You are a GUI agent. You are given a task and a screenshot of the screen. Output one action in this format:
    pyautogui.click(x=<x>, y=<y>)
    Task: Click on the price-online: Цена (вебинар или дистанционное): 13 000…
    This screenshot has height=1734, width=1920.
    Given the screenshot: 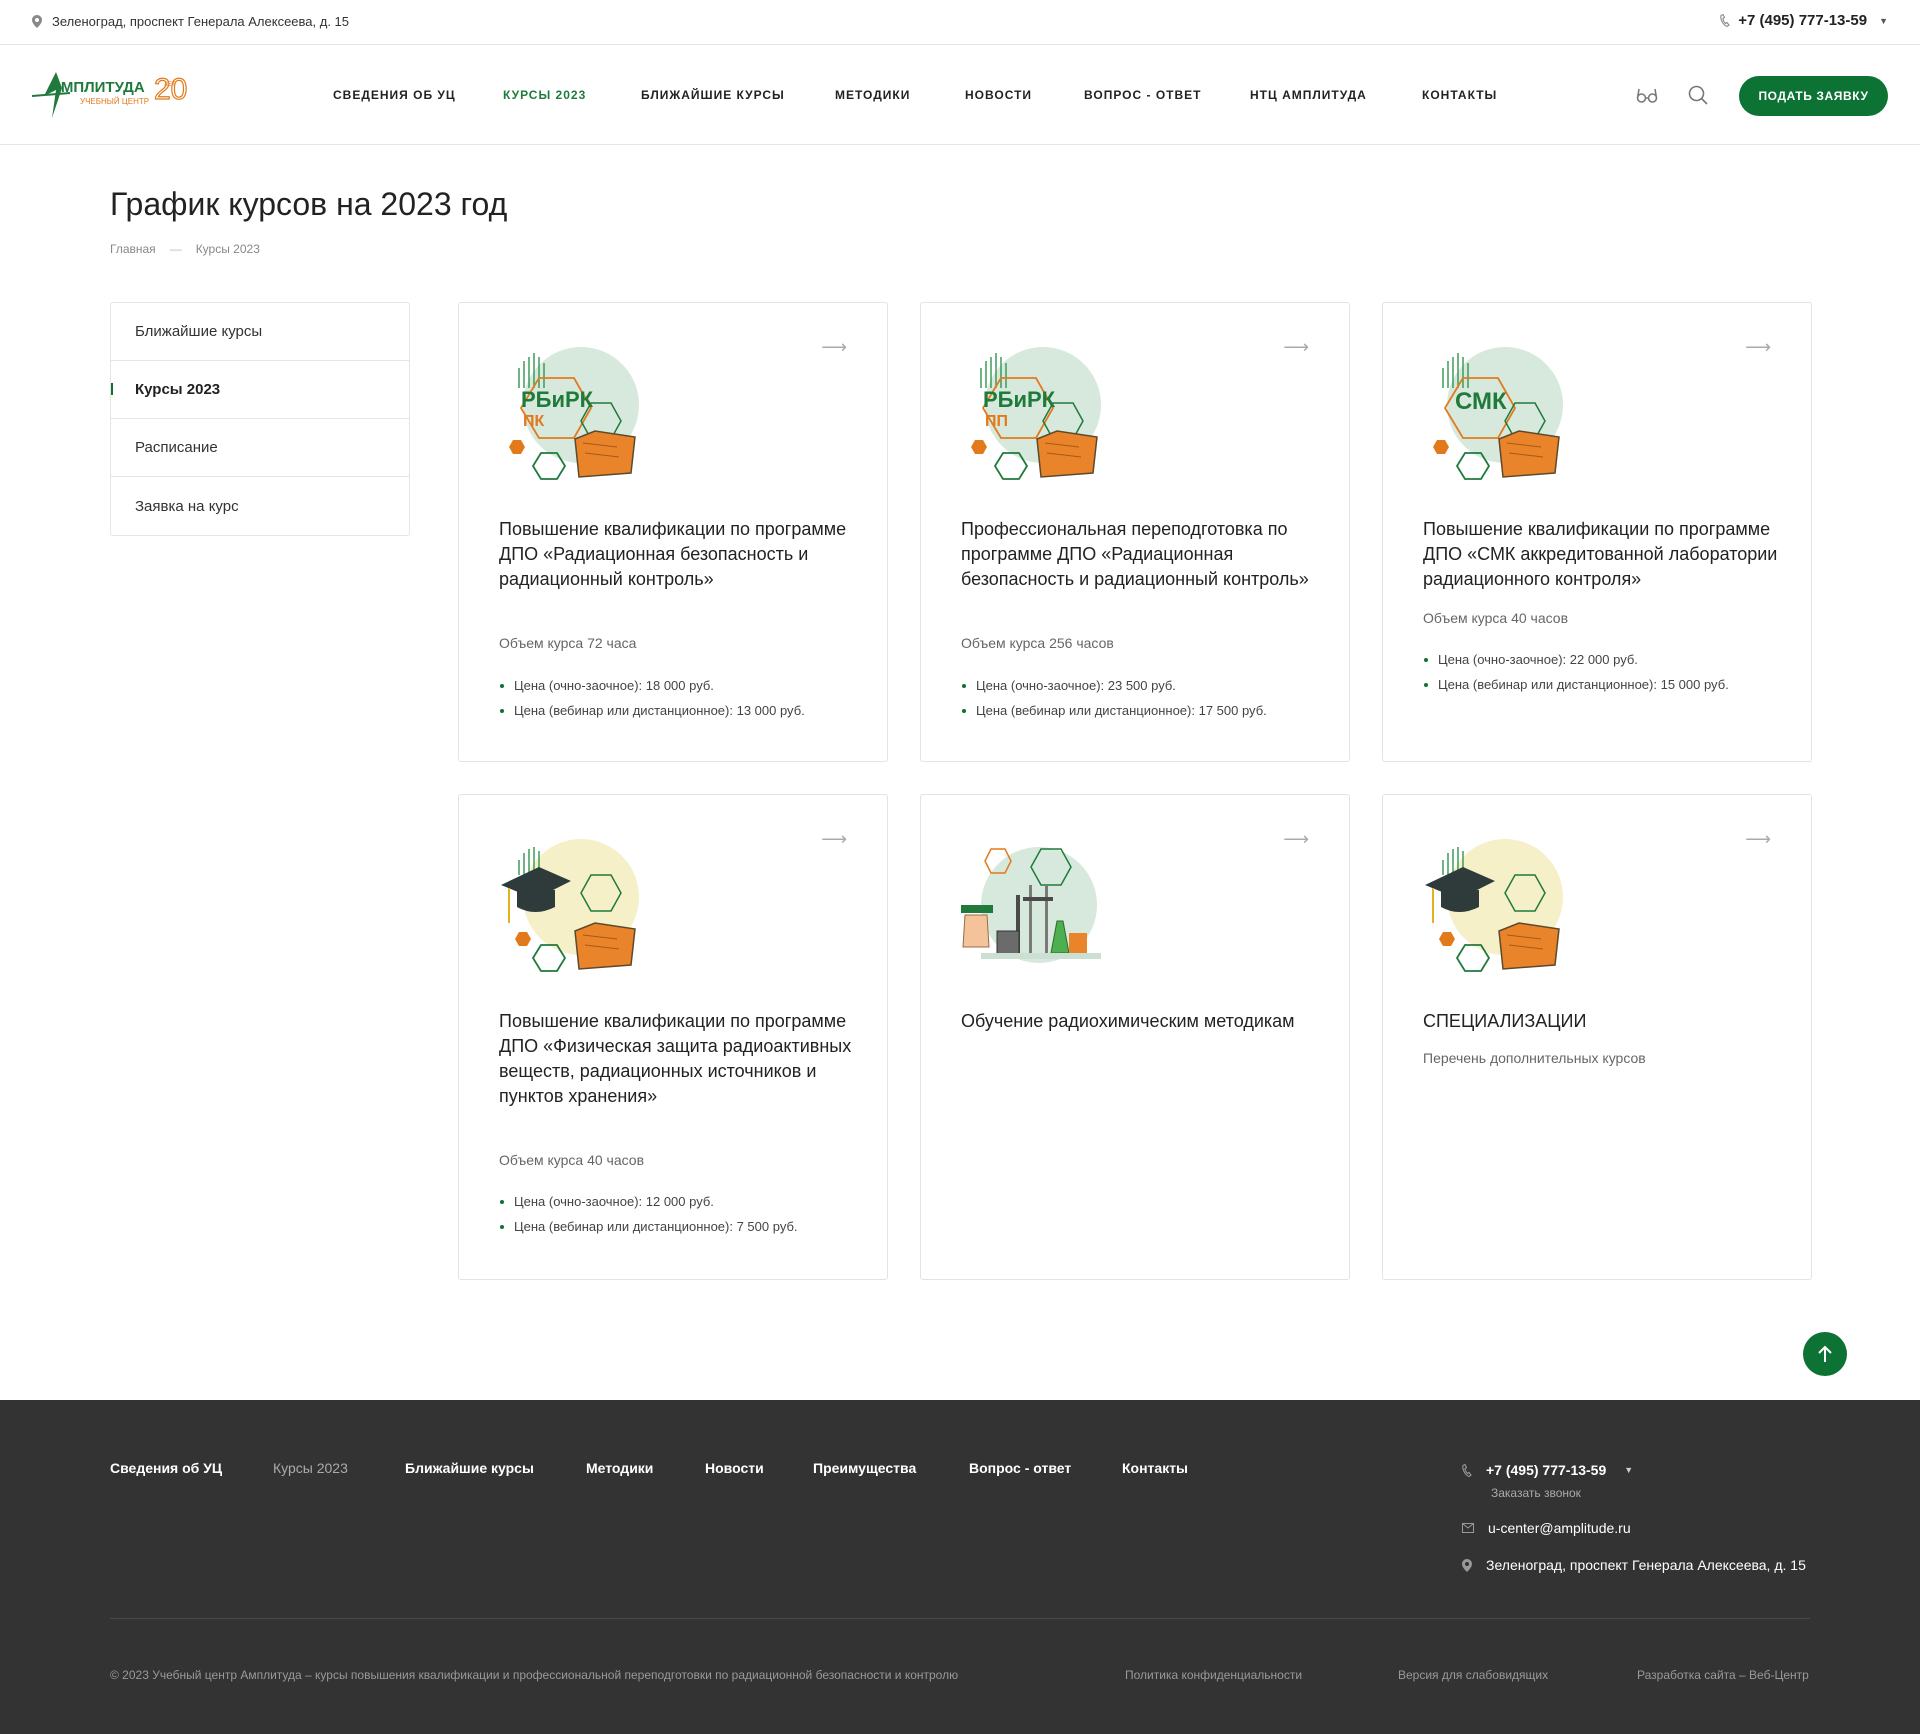 What is the action you would take?
    pyautogui.click(x=652, y=710)
    